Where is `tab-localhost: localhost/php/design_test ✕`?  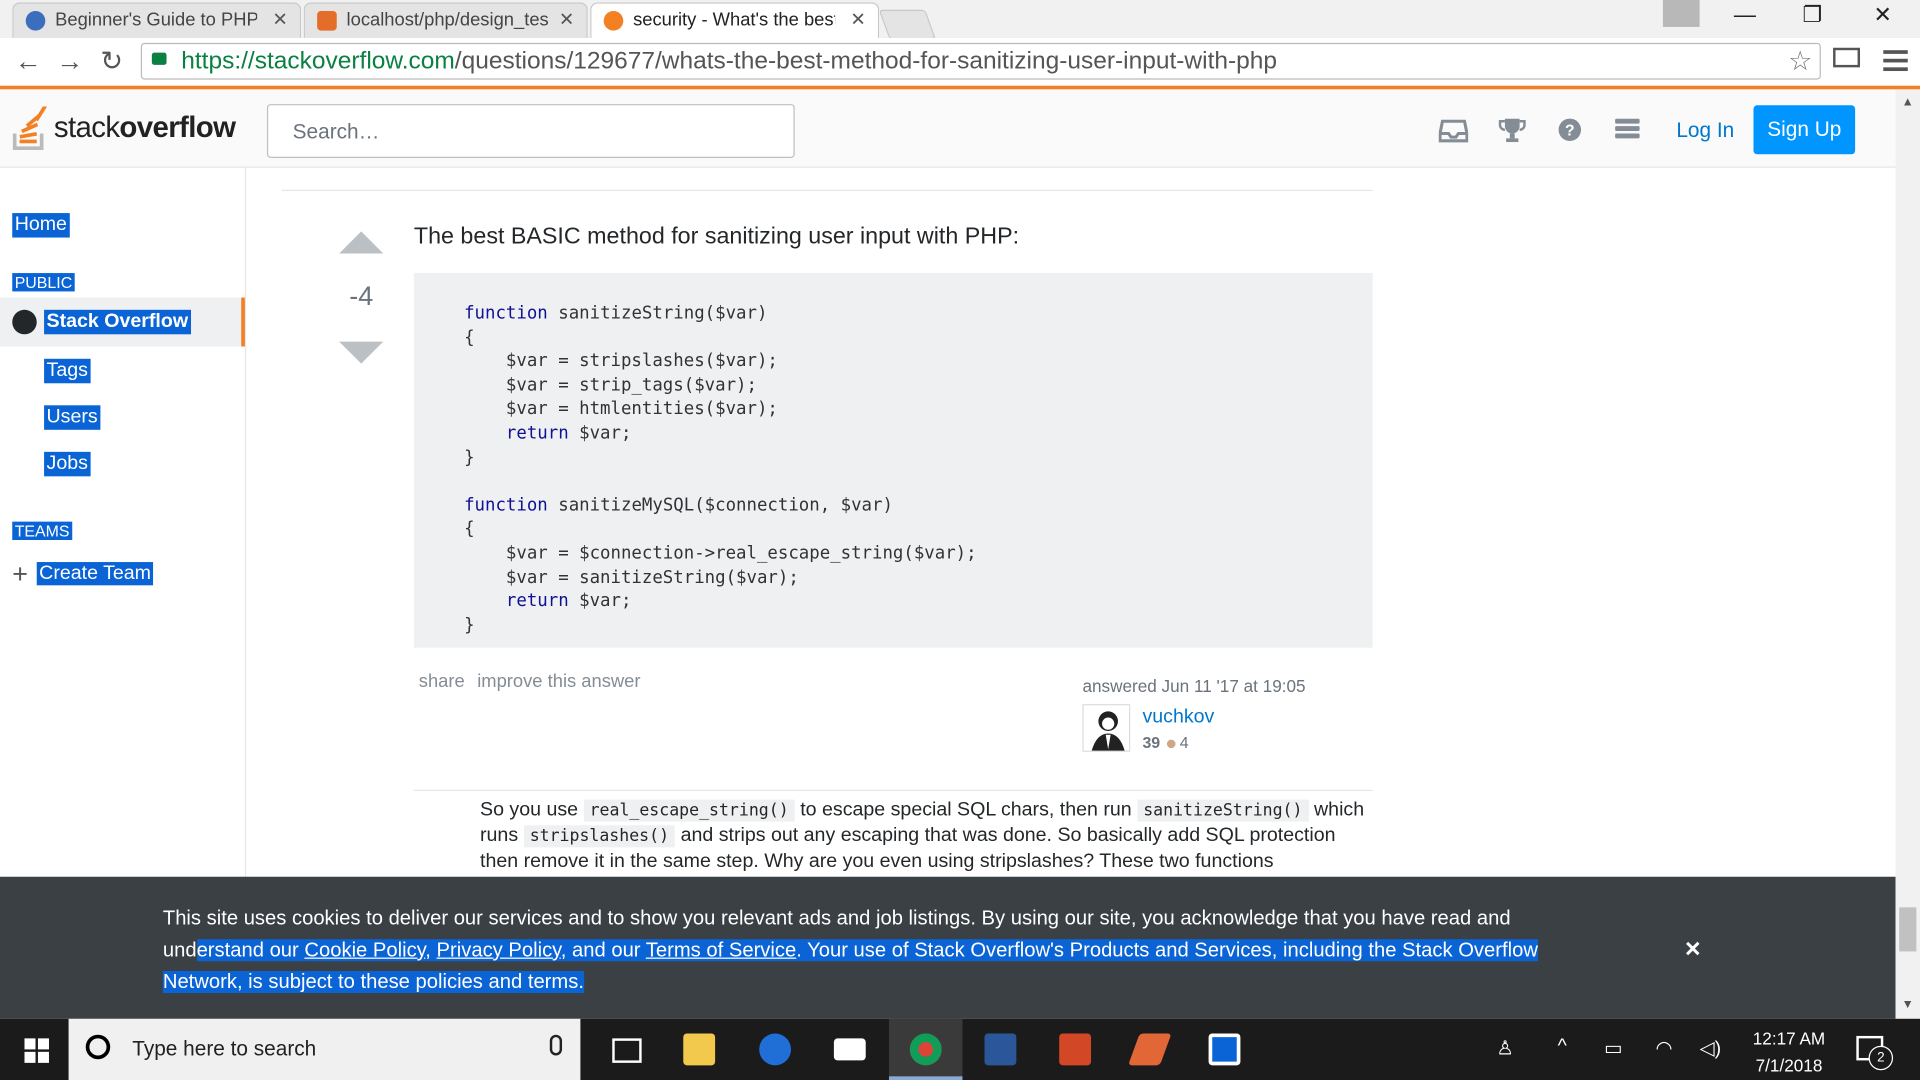 tab-localhost: localhost/php/design_test ✕ is located at coordinates (445, 20).